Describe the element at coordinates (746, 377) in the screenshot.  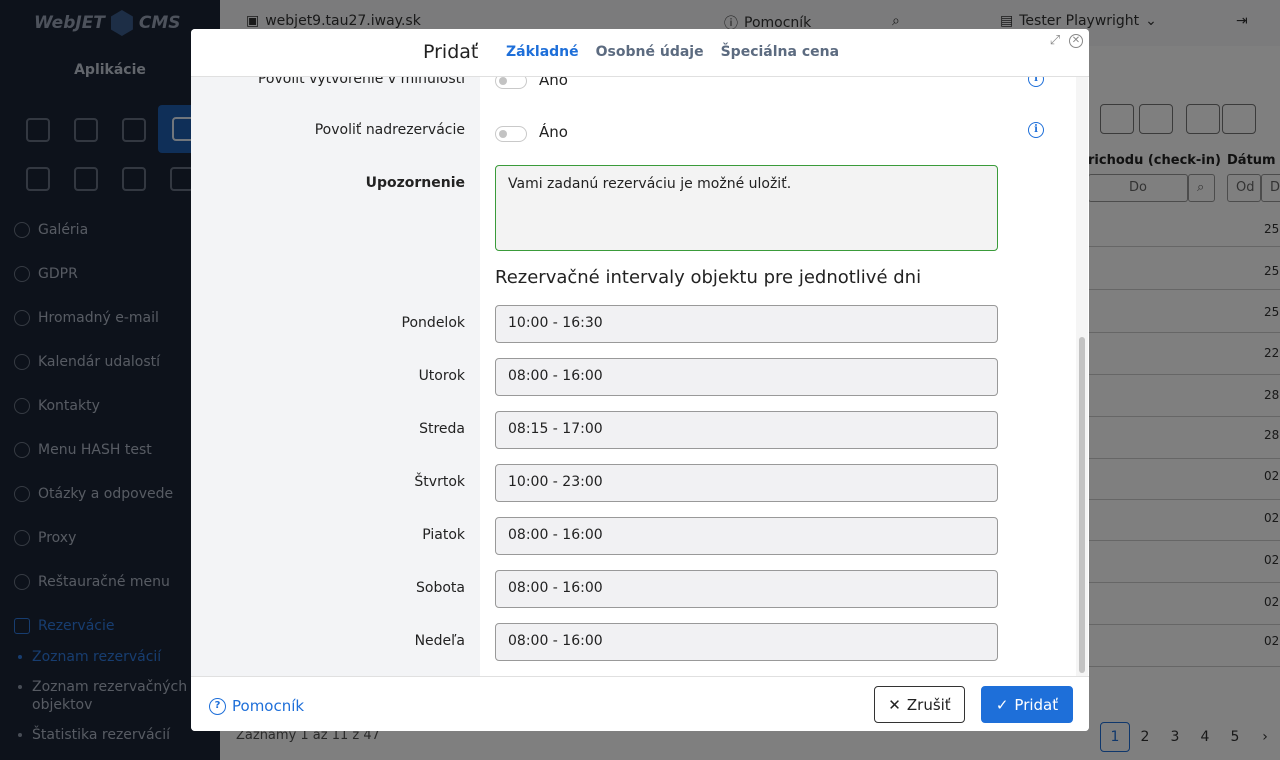
I see `interval-field-utorok: 08:00 - 16:00` at that location.